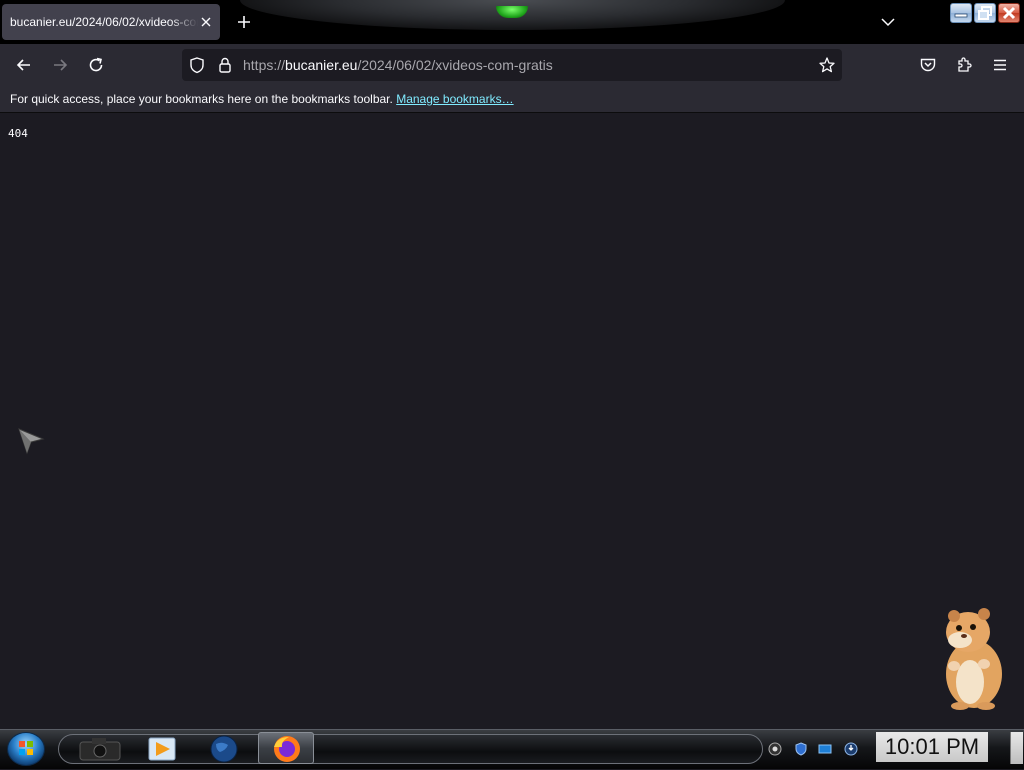 The height and width of the screenshot is (770, 1024). What do you see at coordinates (24, 65) in the screenshot?
I see `back-arrow-icon` at bounding box center [24, 65].